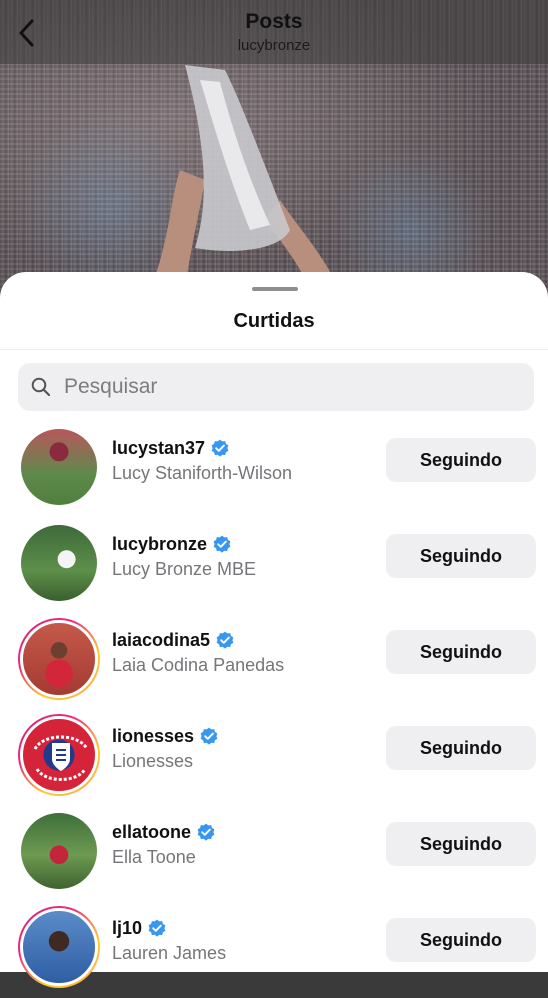  What do you see at coordinates (41, 387) in the screenshot?
I see `search-icon` at bounding box center [41, 387].